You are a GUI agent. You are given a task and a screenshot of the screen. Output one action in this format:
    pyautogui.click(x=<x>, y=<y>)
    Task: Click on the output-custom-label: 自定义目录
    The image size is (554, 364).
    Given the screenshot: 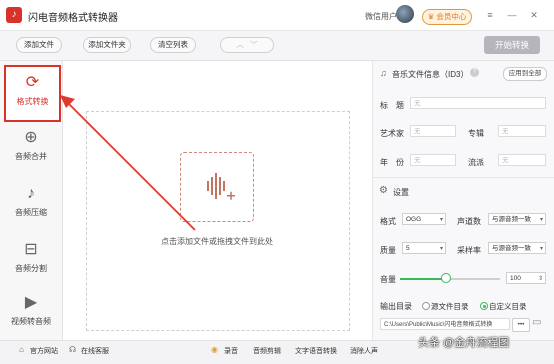 What is the action you would take?
    pyautogui.click(x=508, y=306)
    